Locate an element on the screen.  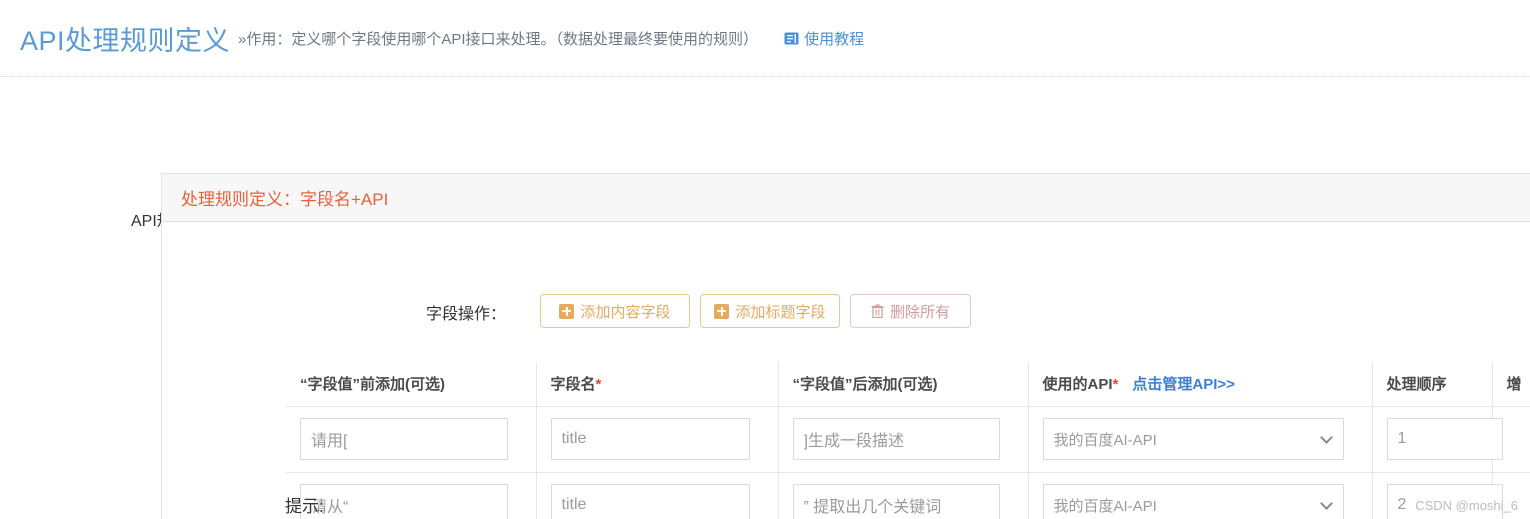
add-title-field-label: 添加标题字段 is located at coordinates (780, 312).